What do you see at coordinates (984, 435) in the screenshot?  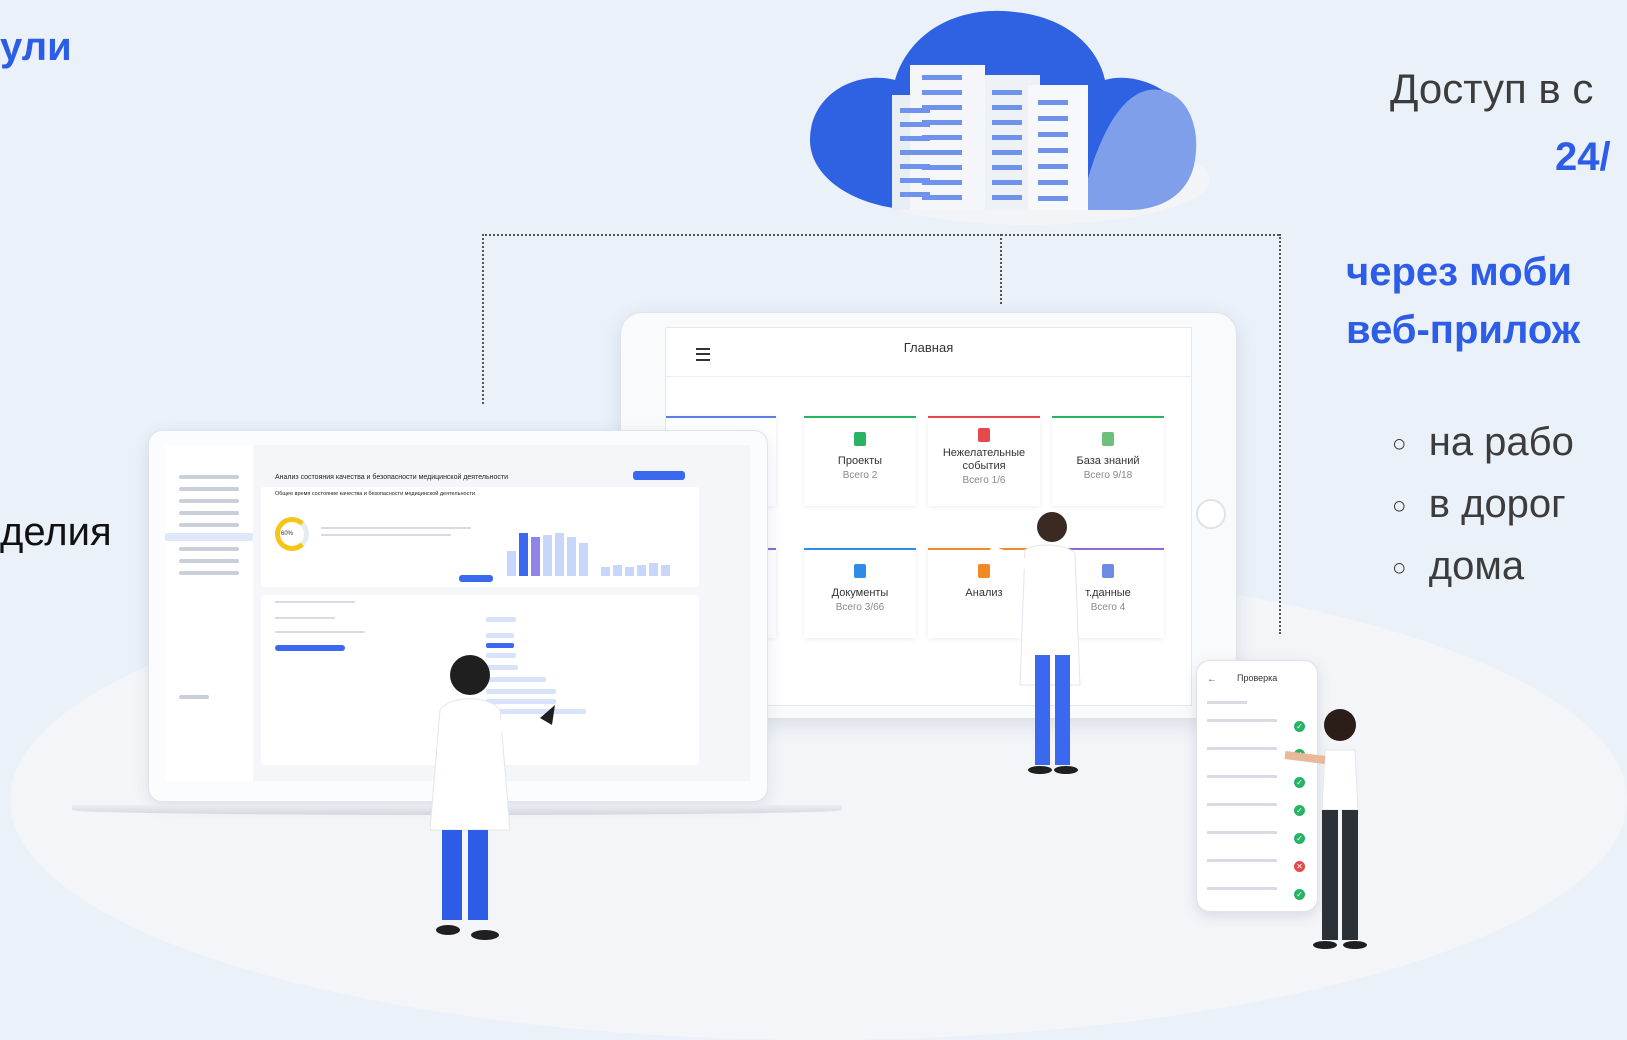 I see `alert-icon` at bounding box center [984, 435].